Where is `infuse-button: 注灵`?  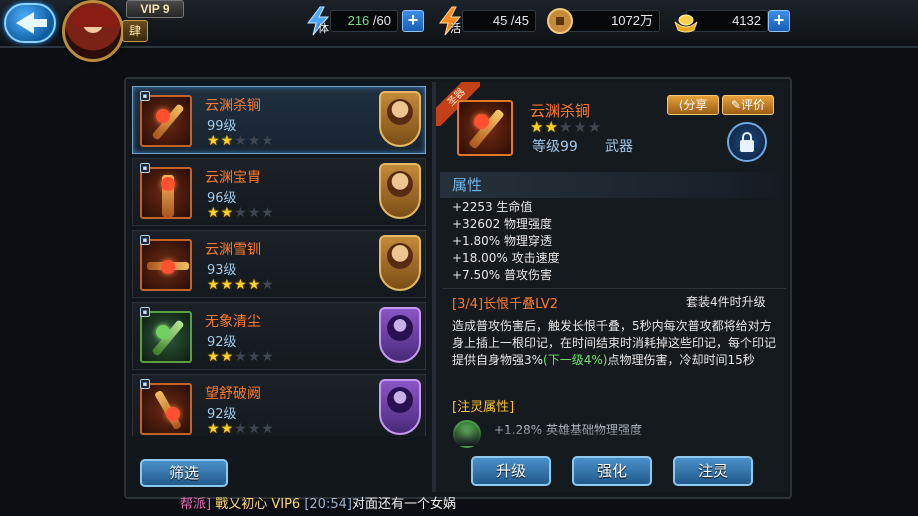
infuse-button: 注灵 is located at coordinates (713, 471).